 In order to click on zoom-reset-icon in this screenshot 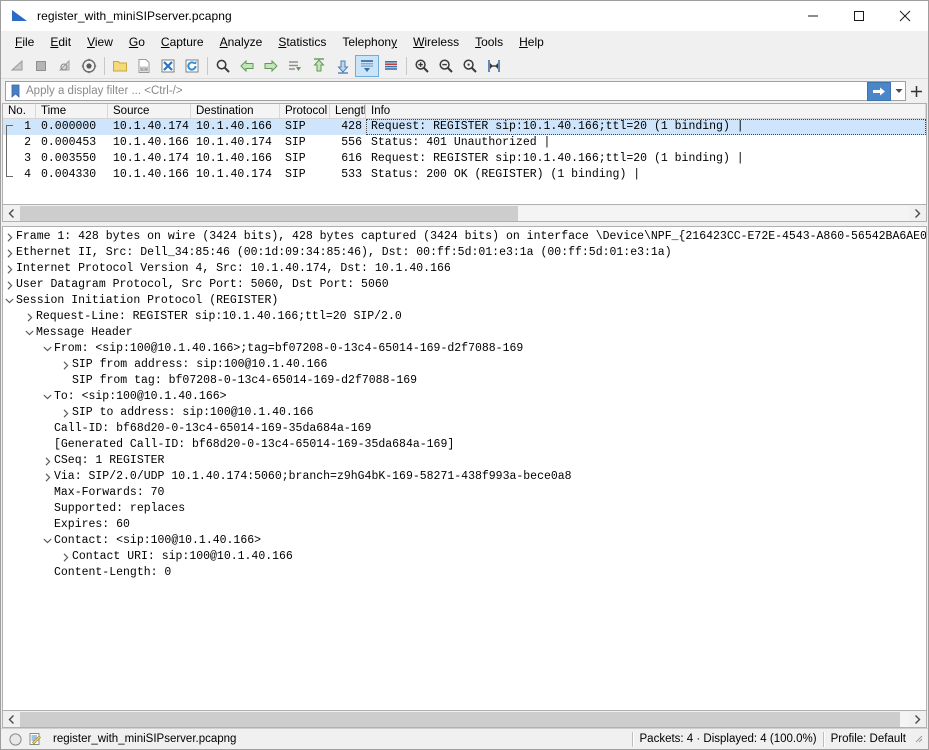, I will do `click(470, 66)`.